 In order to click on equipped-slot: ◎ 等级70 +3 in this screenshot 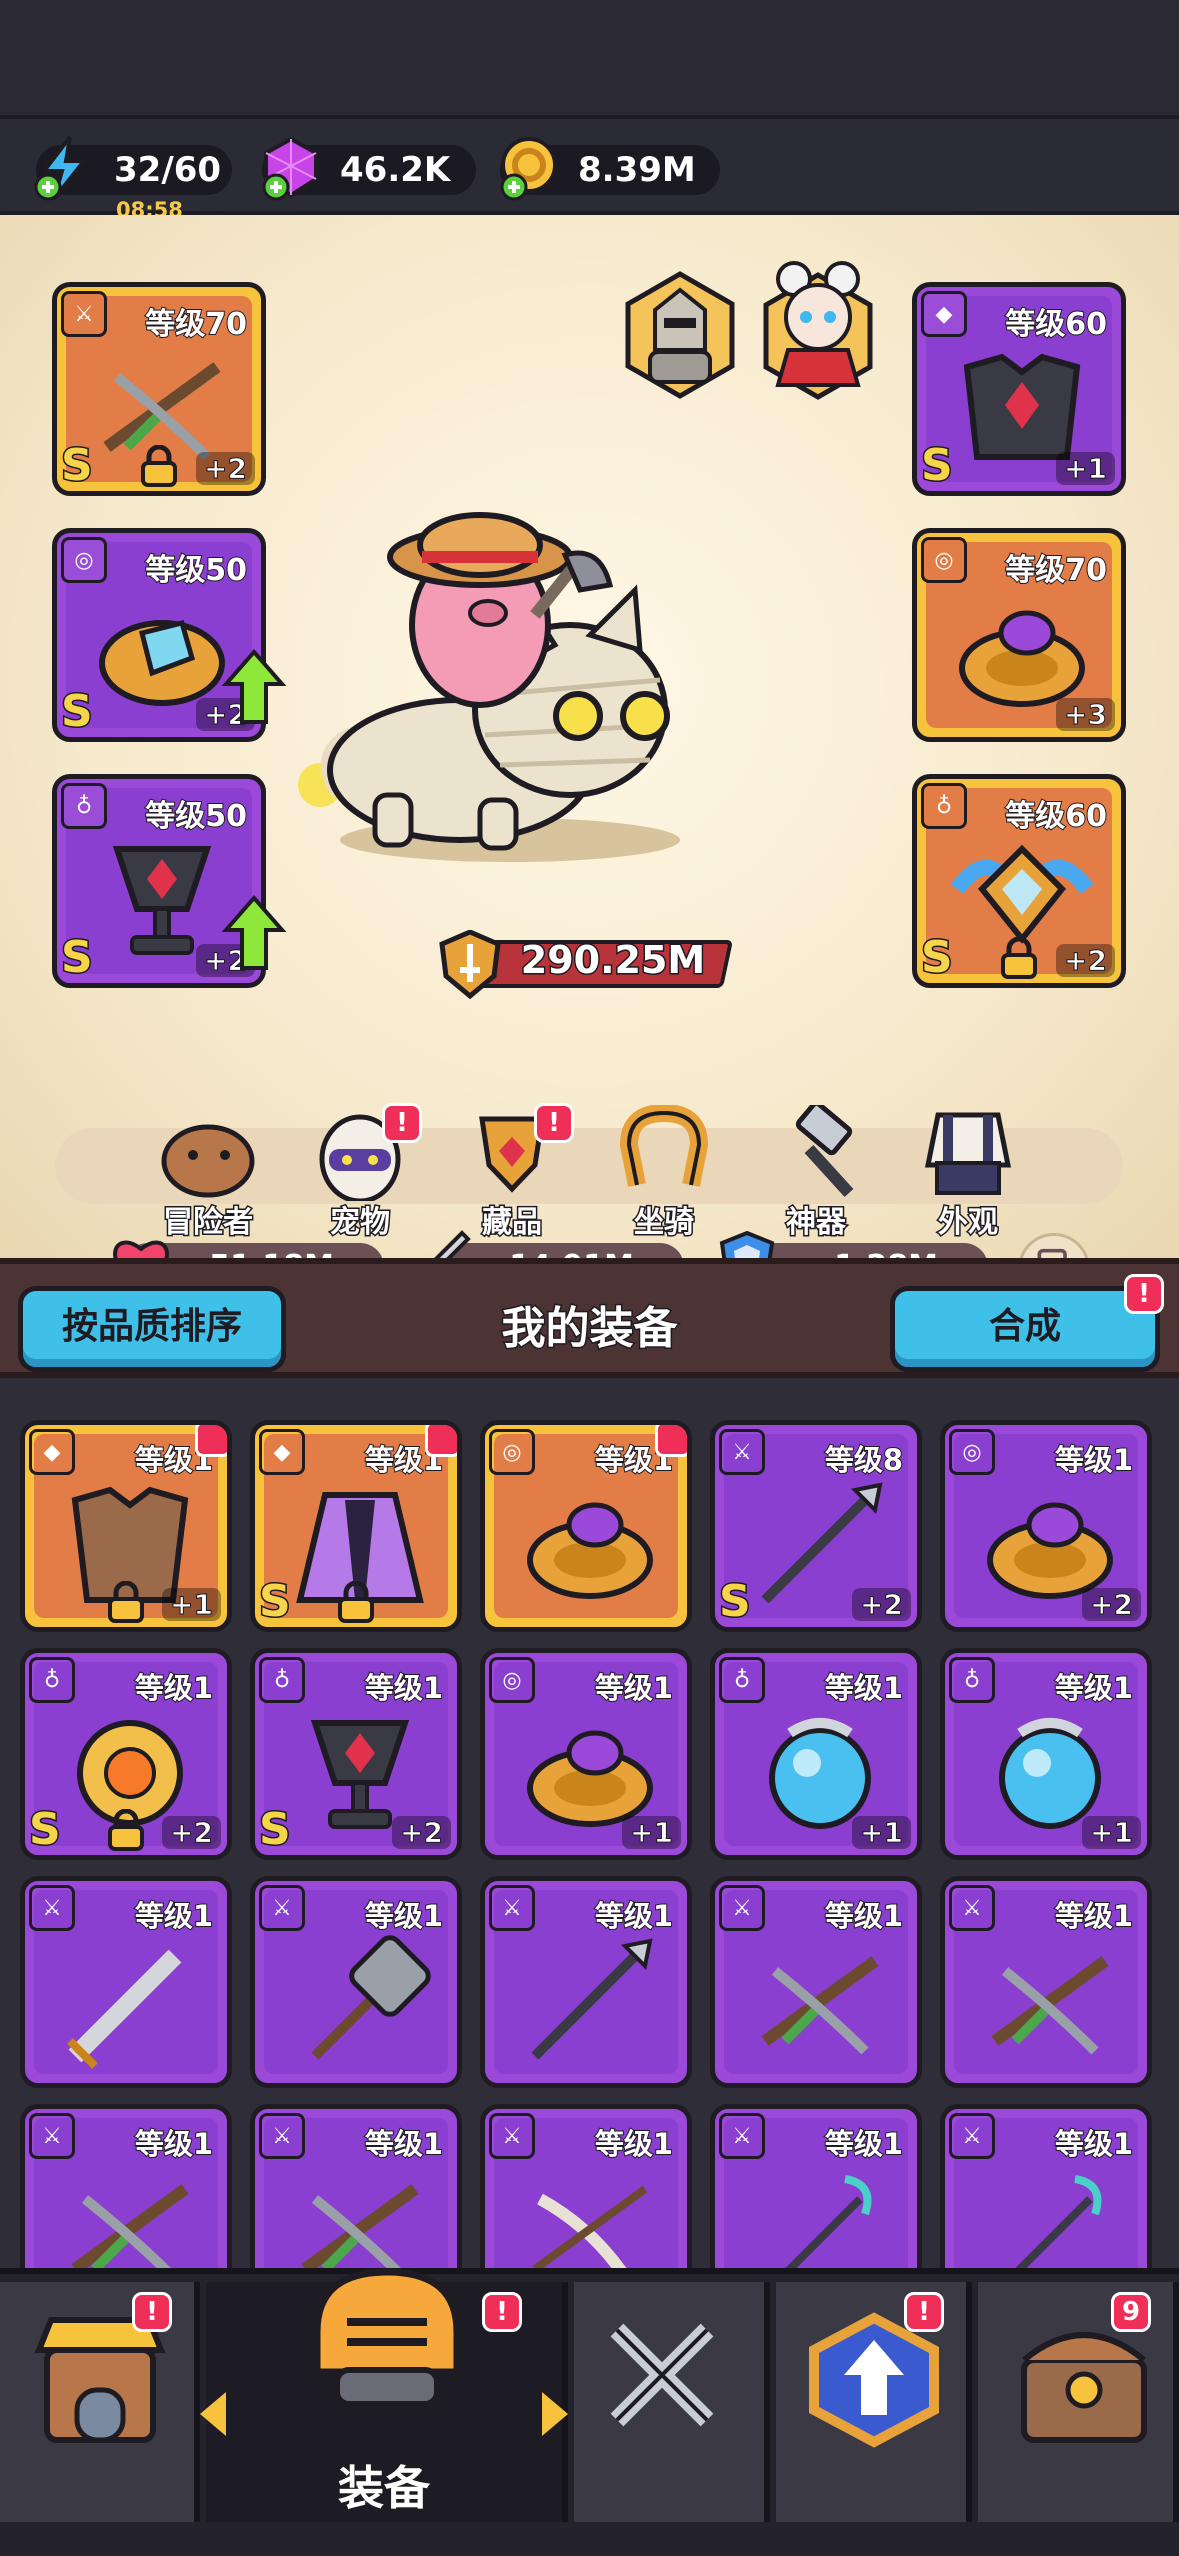, I will do `click(1019, 635)`.